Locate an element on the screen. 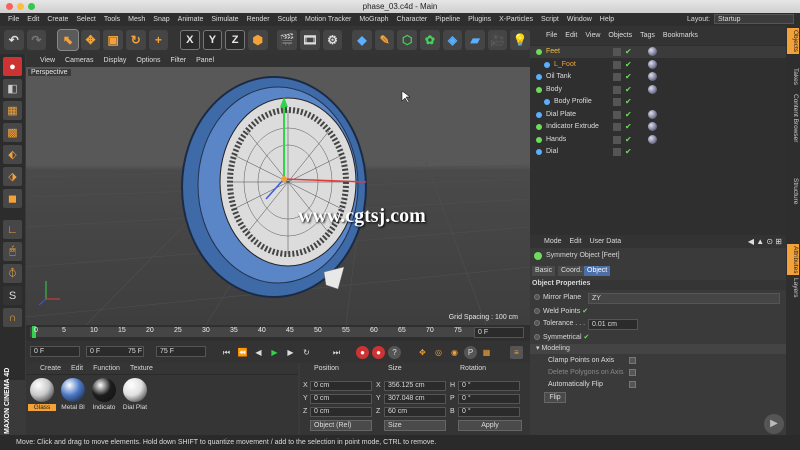 The width and height of the screenshot is (800, 450). y-axis-lock-button: Y is located at coordinates (212, 40).